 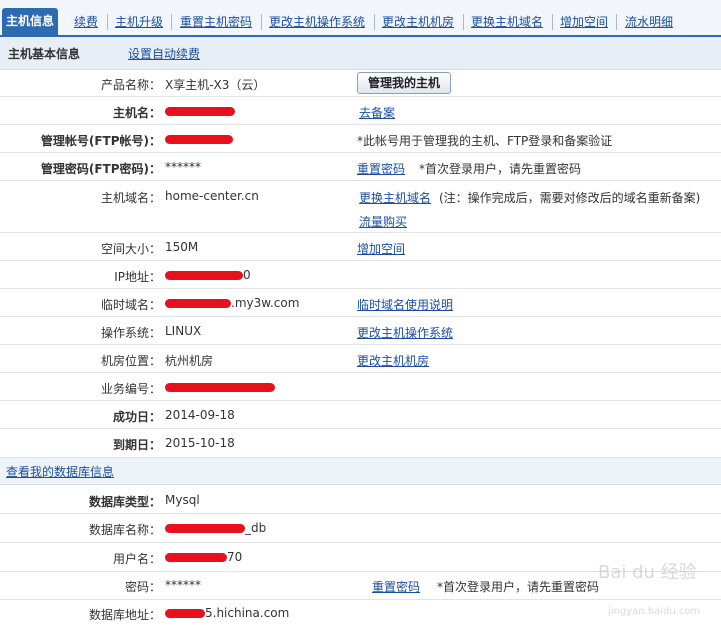 What do you see at coordinates (360, 275) in the screenshot?
I see `row-ip: IP地址： 0` at bounding box center [360, 275].